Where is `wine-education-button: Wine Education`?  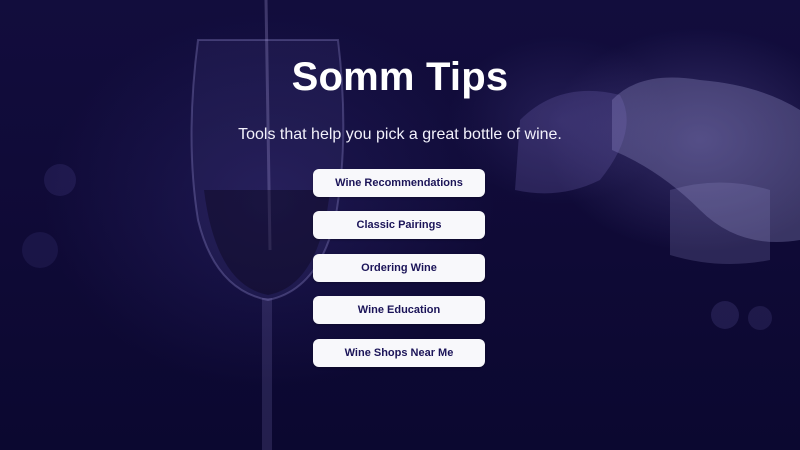
wine-education-button: Wine Education is located at coordinates (399, 310).